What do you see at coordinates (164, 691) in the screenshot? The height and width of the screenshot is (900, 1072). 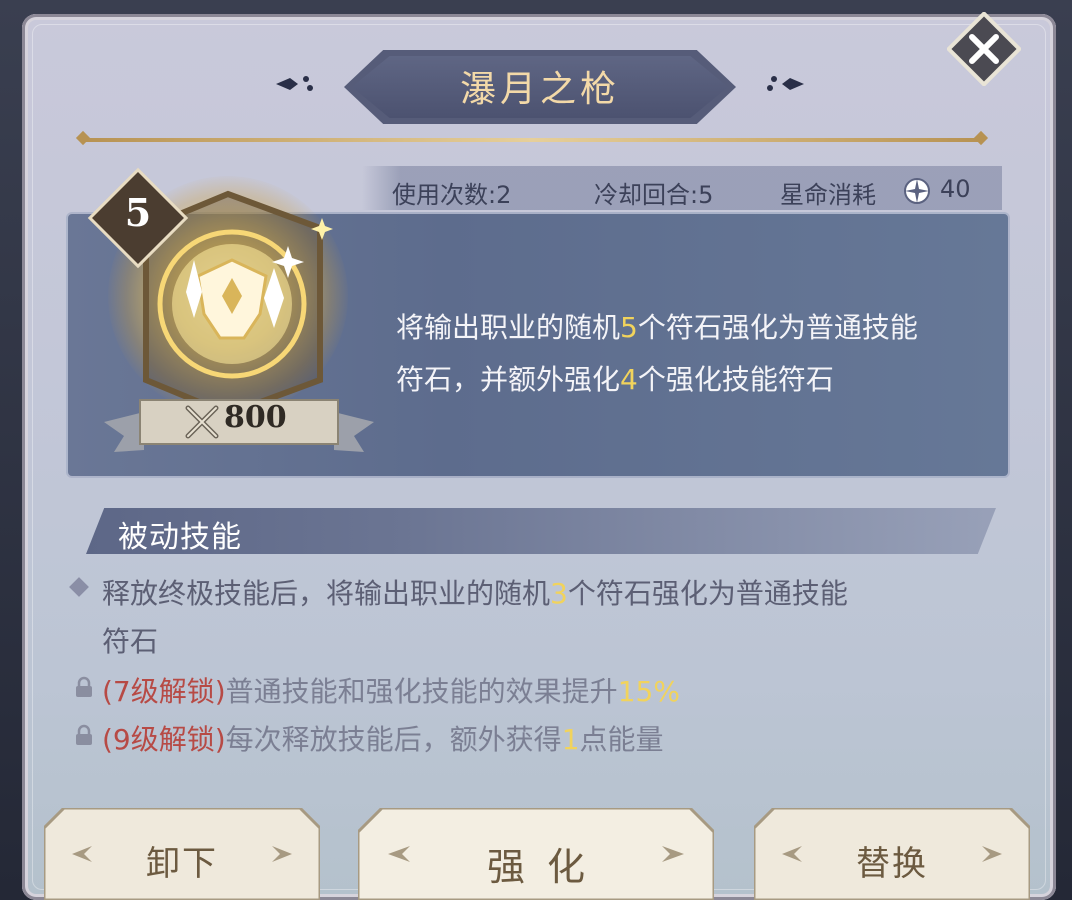 I see `unlock-tag: (7级解锁)` at bounding box center [164, 691].